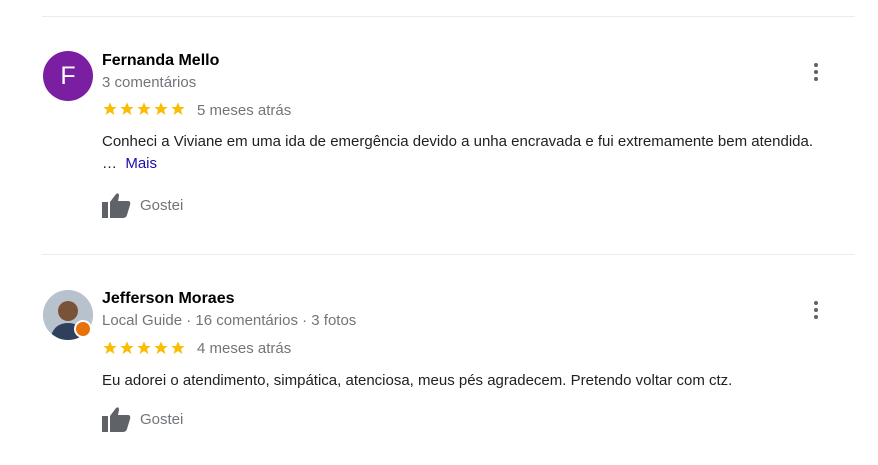  Describe the element at coordinates (229, 320) in the screenshot. I see `reviewer-meta: Local Guide · 16 comentários · 3 fotos` at that location.